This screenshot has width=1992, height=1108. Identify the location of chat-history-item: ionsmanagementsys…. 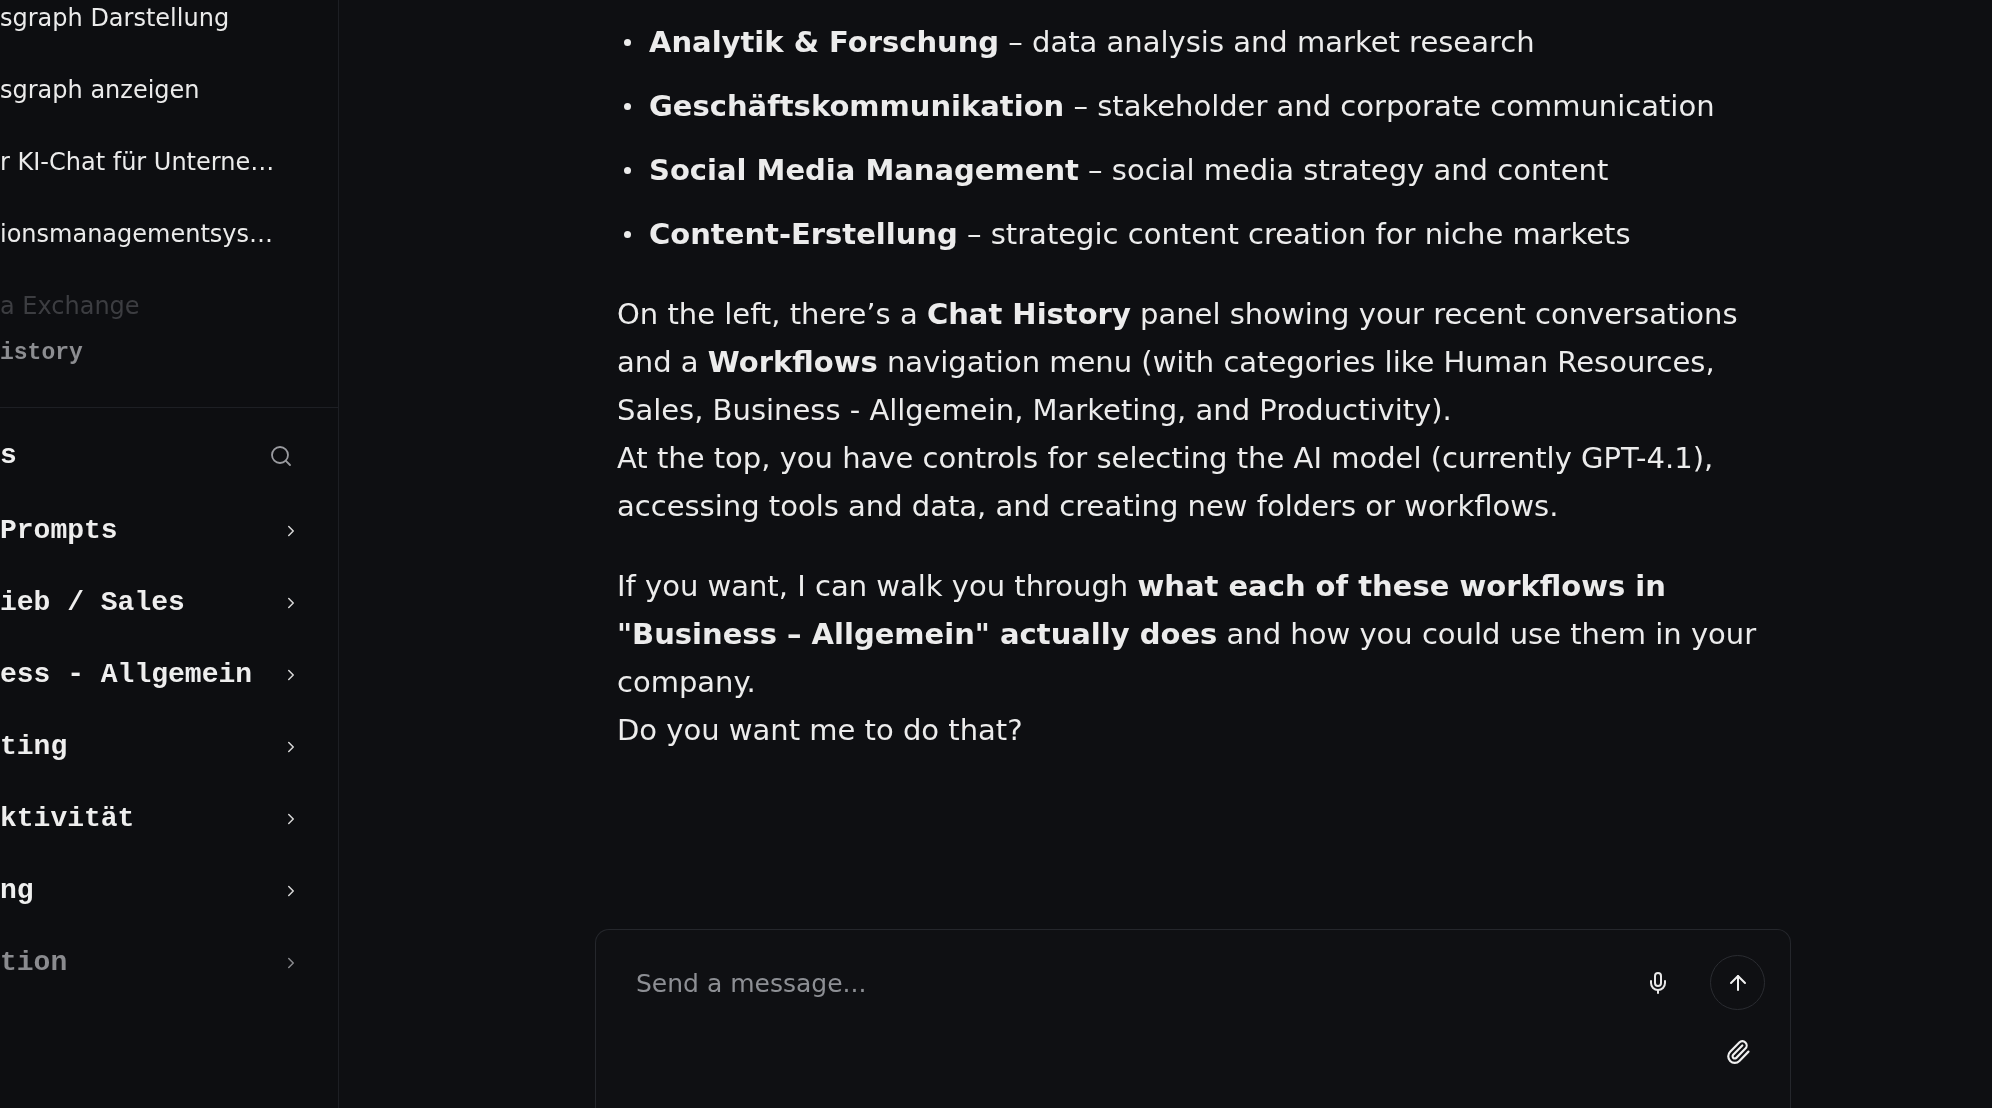
(137, 234).